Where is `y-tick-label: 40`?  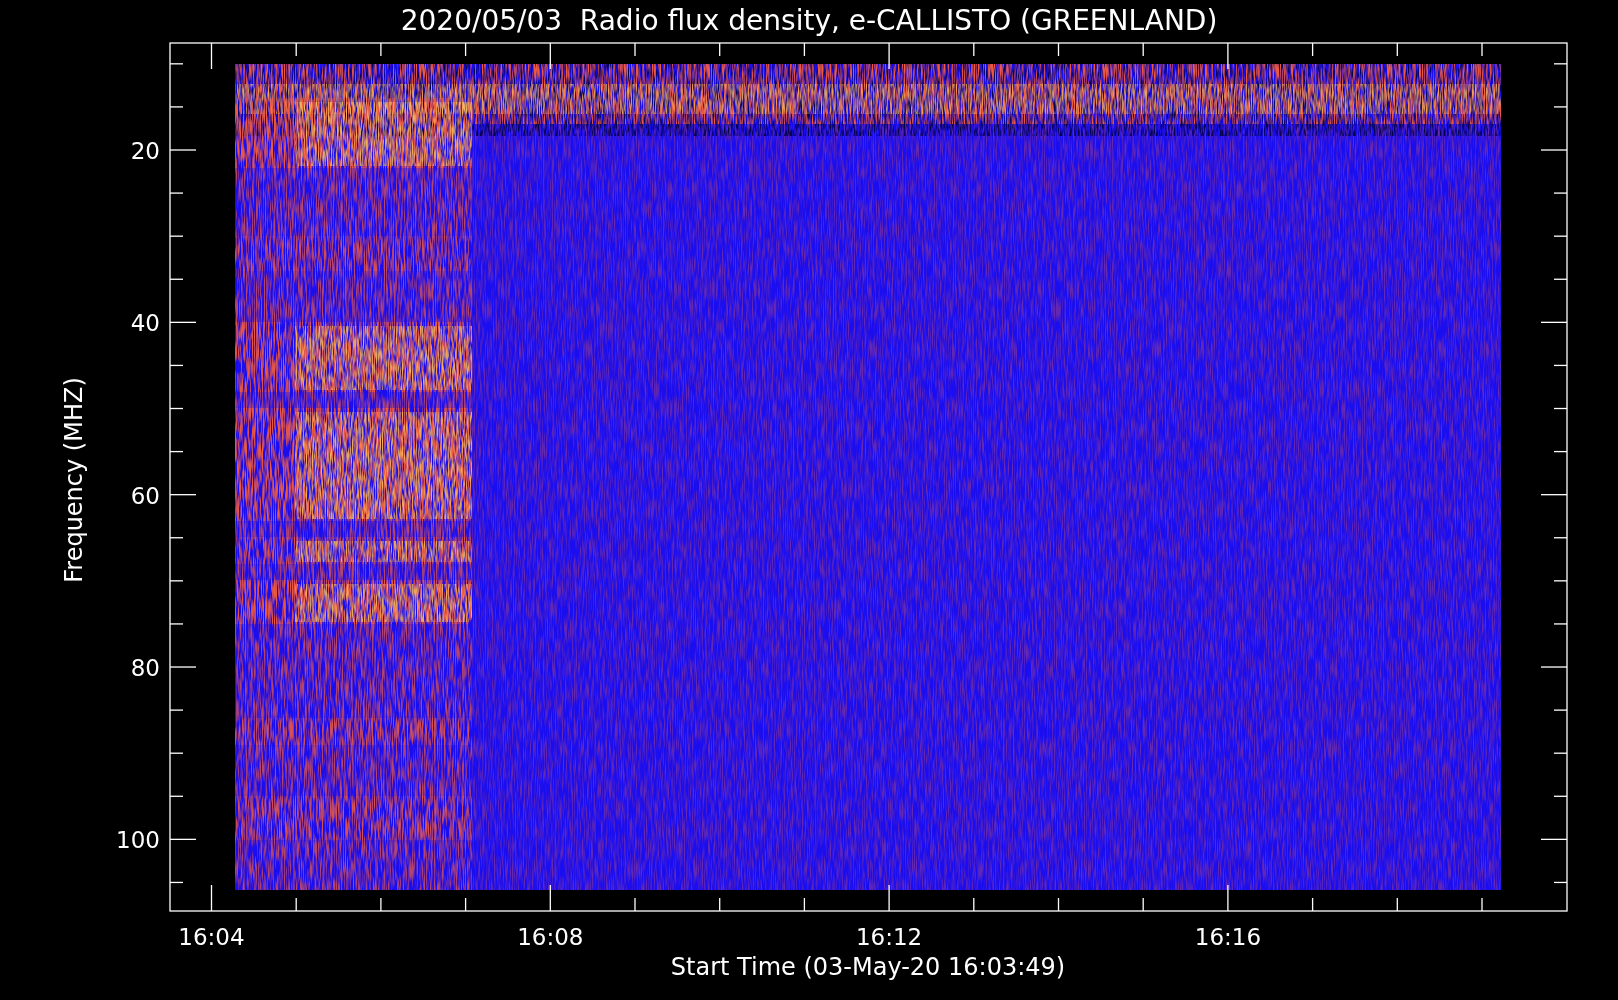 y-tick-label: 40 is located at coordinates (145, 323).